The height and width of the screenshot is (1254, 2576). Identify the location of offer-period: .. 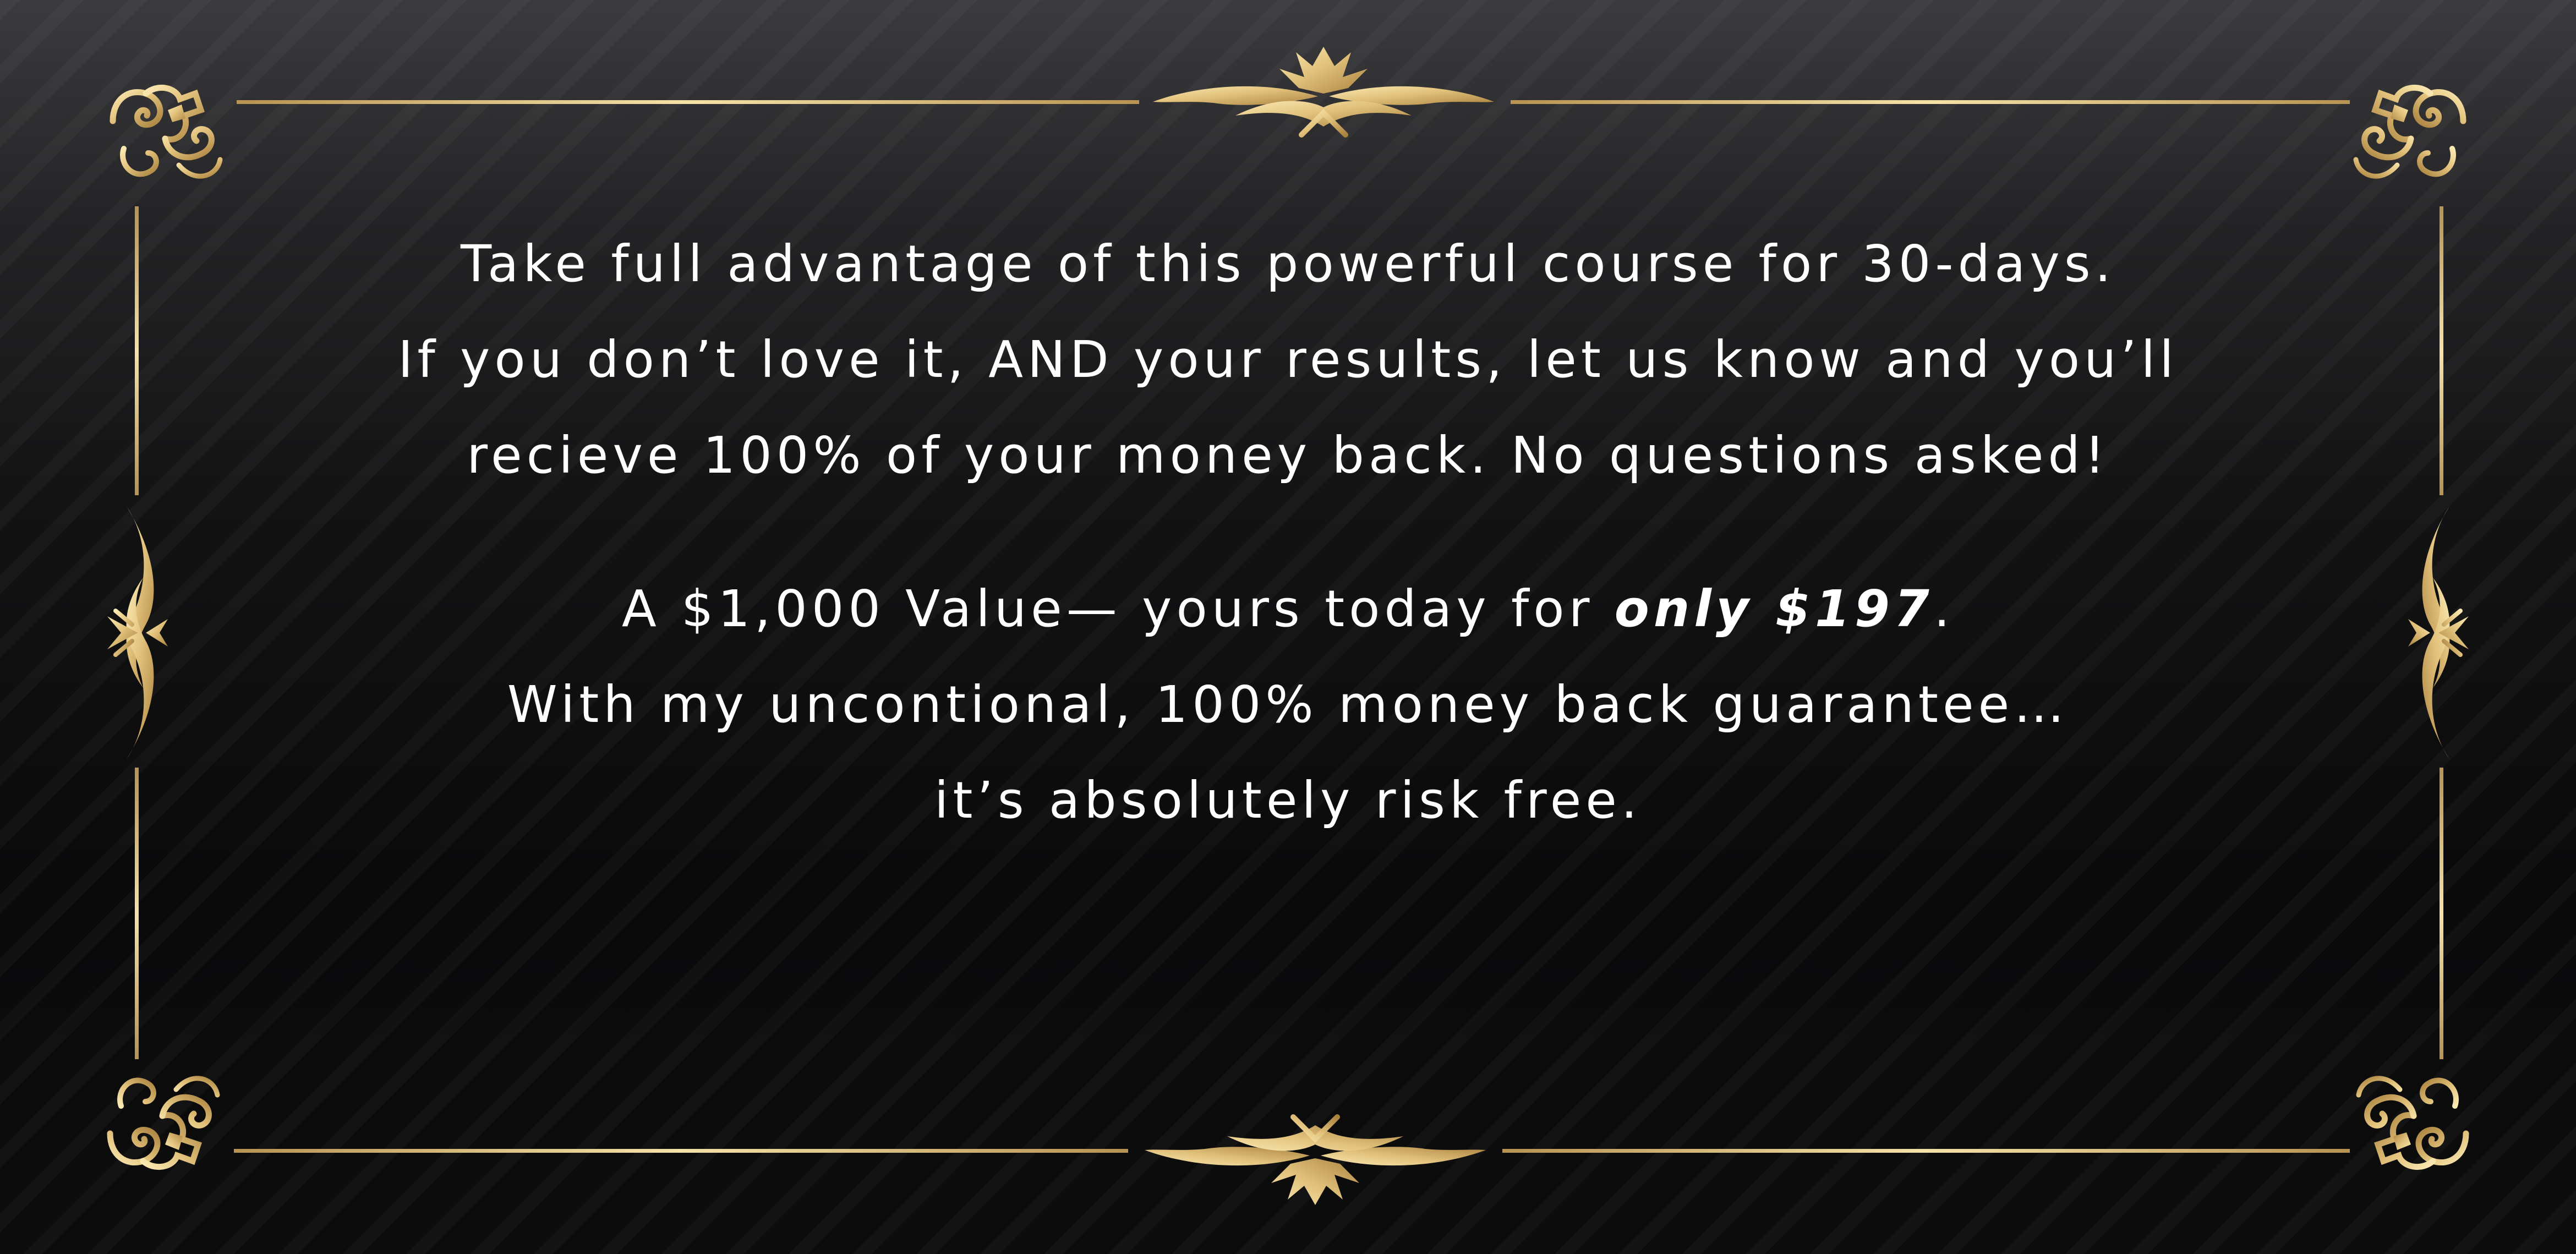
(1944, 608).